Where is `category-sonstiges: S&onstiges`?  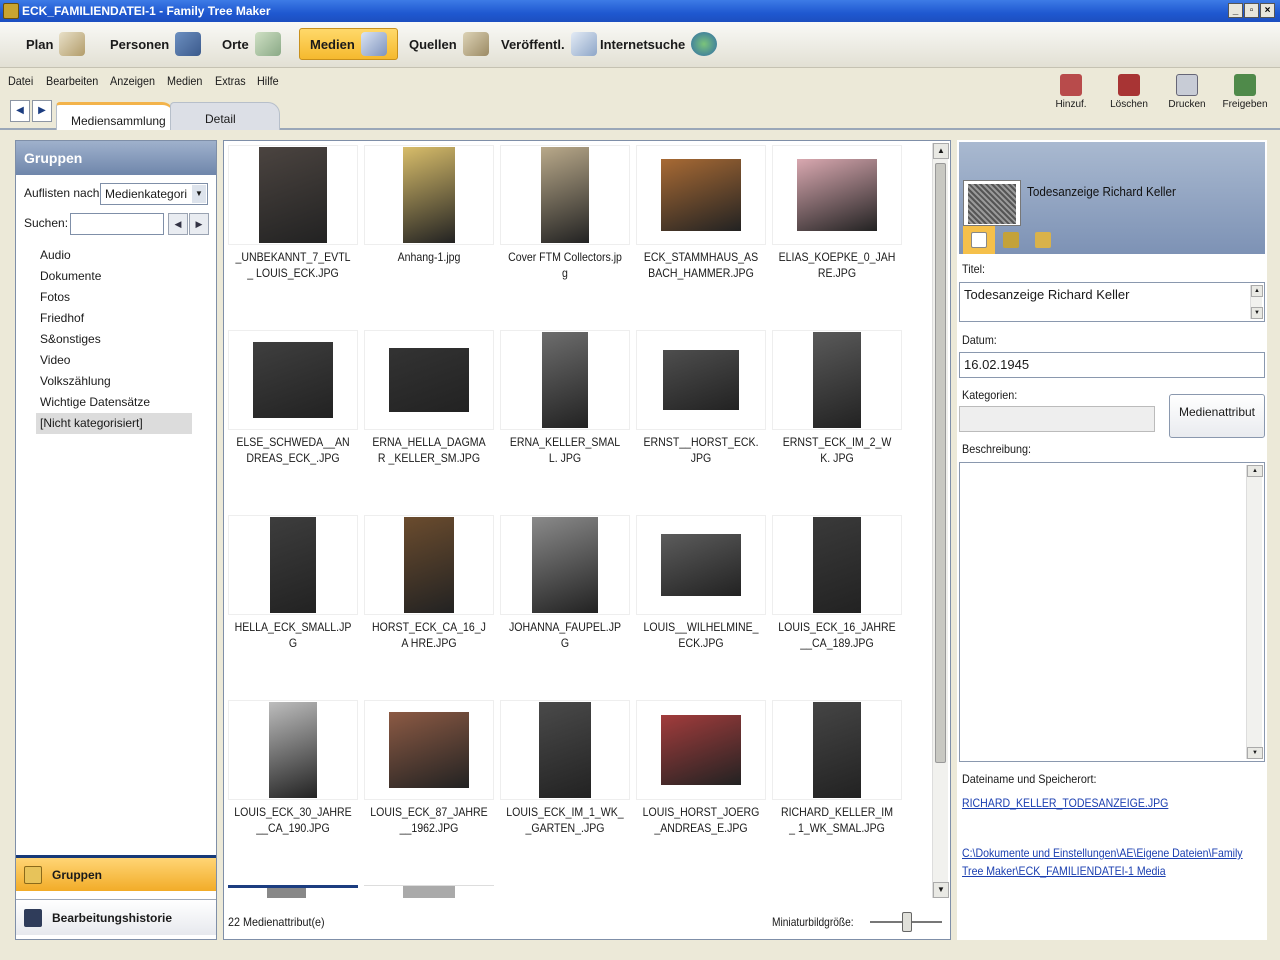 category-sonstiges: S&onstiges is located at coordinates (114, 339).